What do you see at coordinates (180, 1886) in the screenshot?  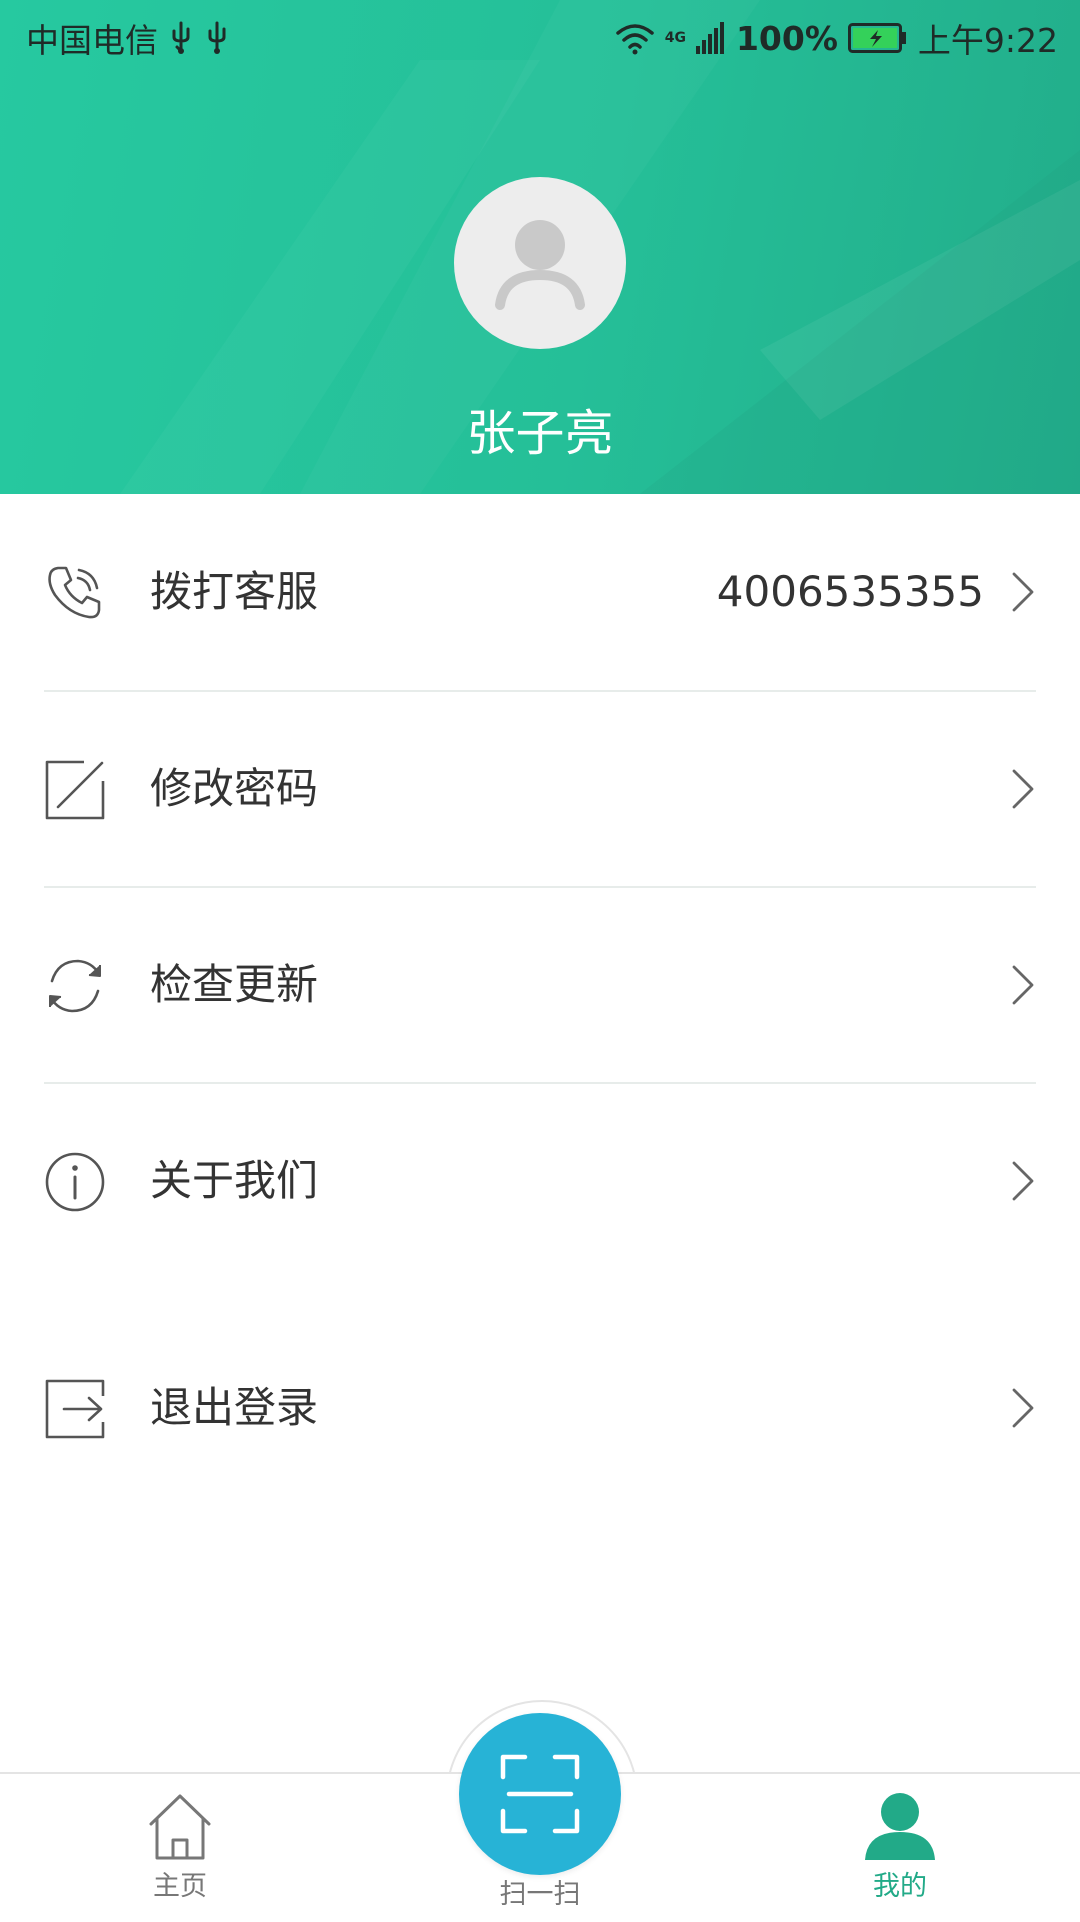 I see `nav-home-label: 主页` at bounding box center [180, 1886].